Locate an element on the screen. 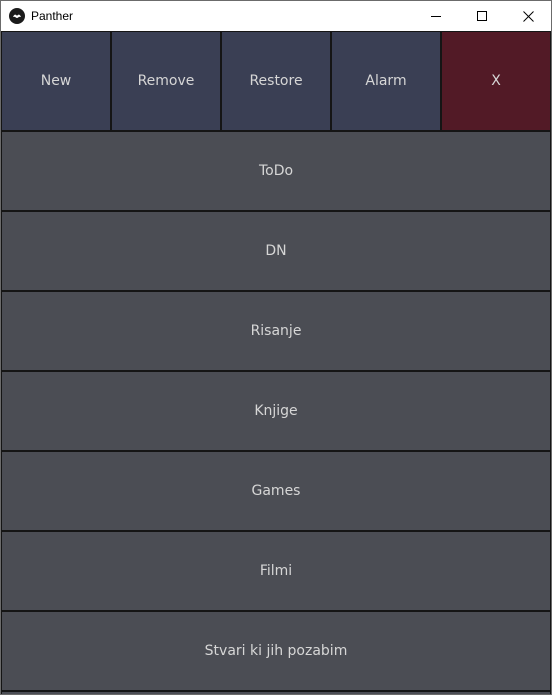 The image size is (552, 695). restore-button: Restore is located at coordinates (276, 81).